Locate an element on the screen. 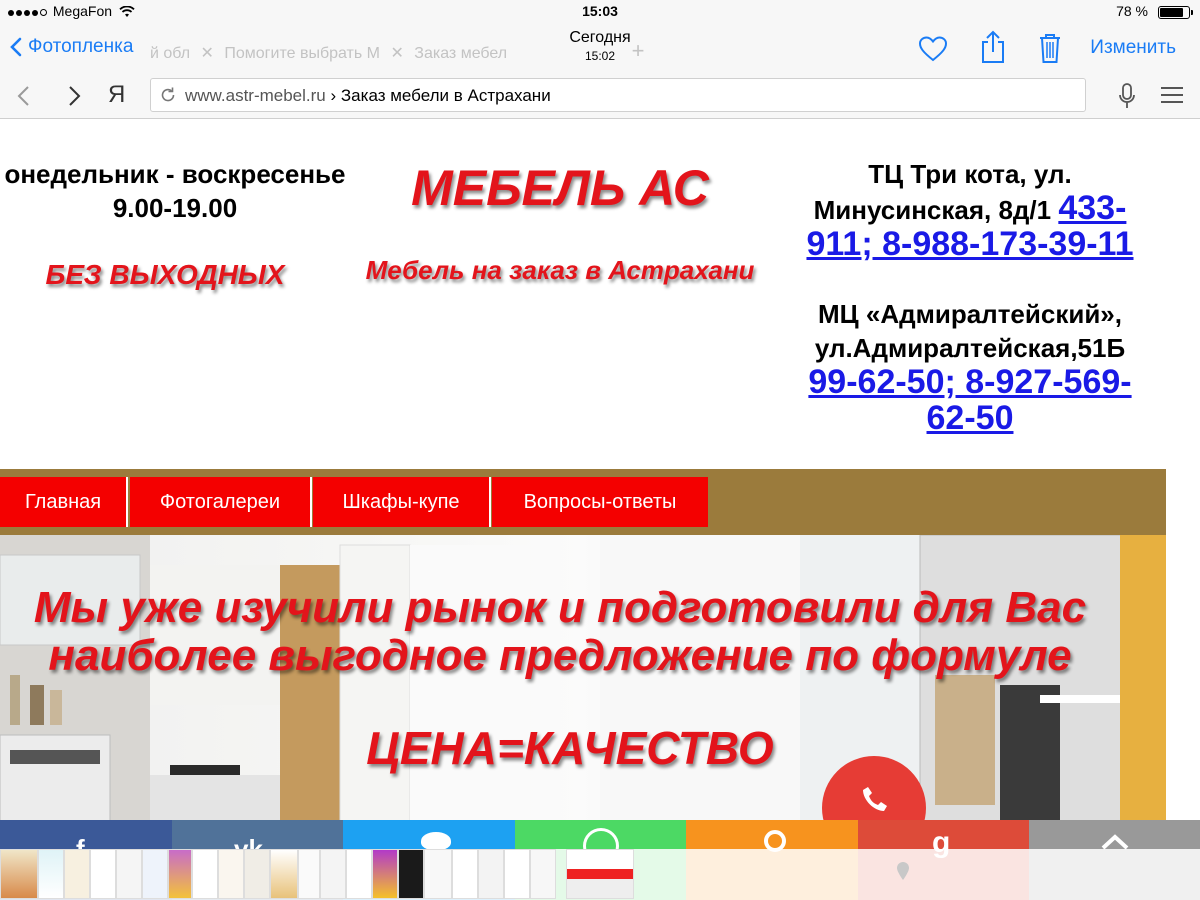 Image resolution: width=1200 pixels, height=900 pixels. twitter-icon is located at coordinates (436, 841).